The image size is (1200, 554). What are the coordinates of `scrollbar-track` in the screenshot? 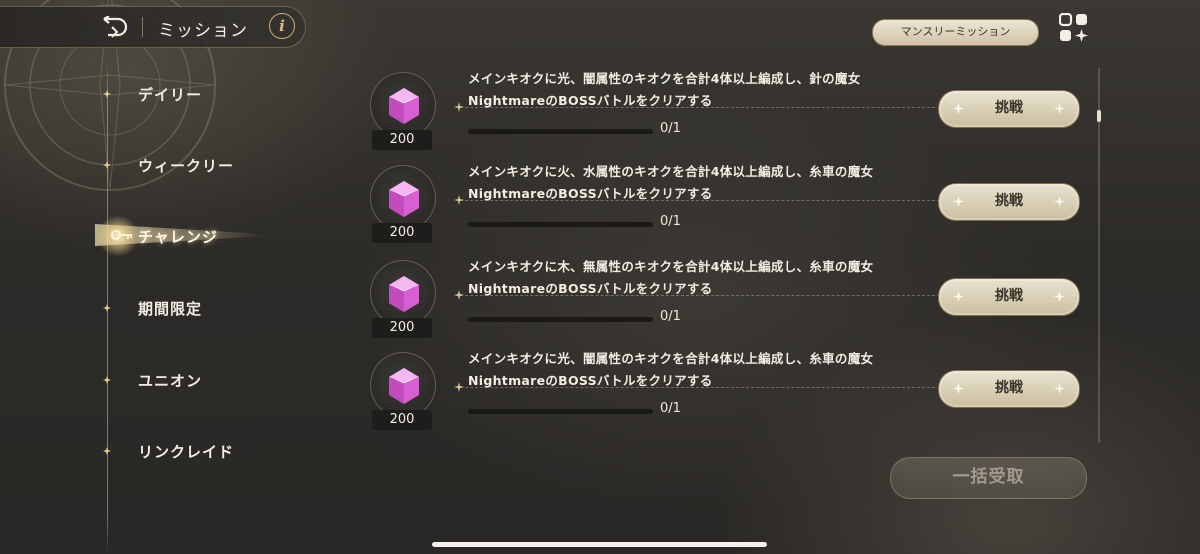 It's located at (1099, 255).